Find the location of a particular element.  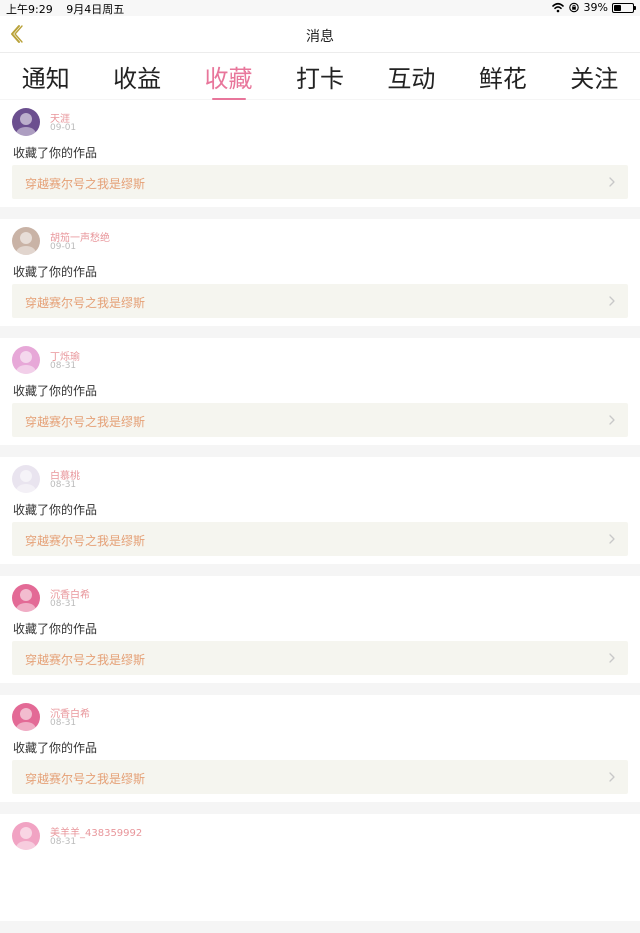

tab-checkin: 打卡 is located at coordinates (320, 73).